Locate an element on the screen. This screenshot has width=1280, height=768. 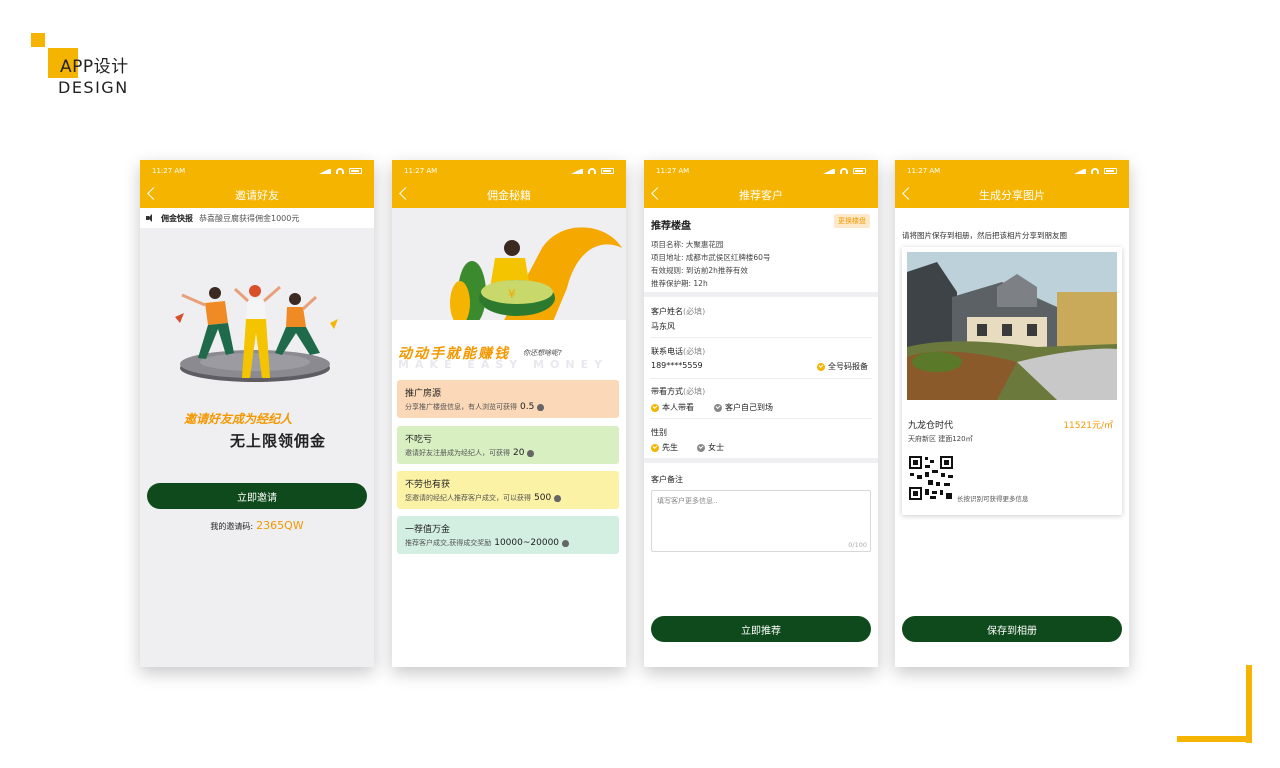
nav-bar: 邀请好友 is located at coordinates (257, 195).